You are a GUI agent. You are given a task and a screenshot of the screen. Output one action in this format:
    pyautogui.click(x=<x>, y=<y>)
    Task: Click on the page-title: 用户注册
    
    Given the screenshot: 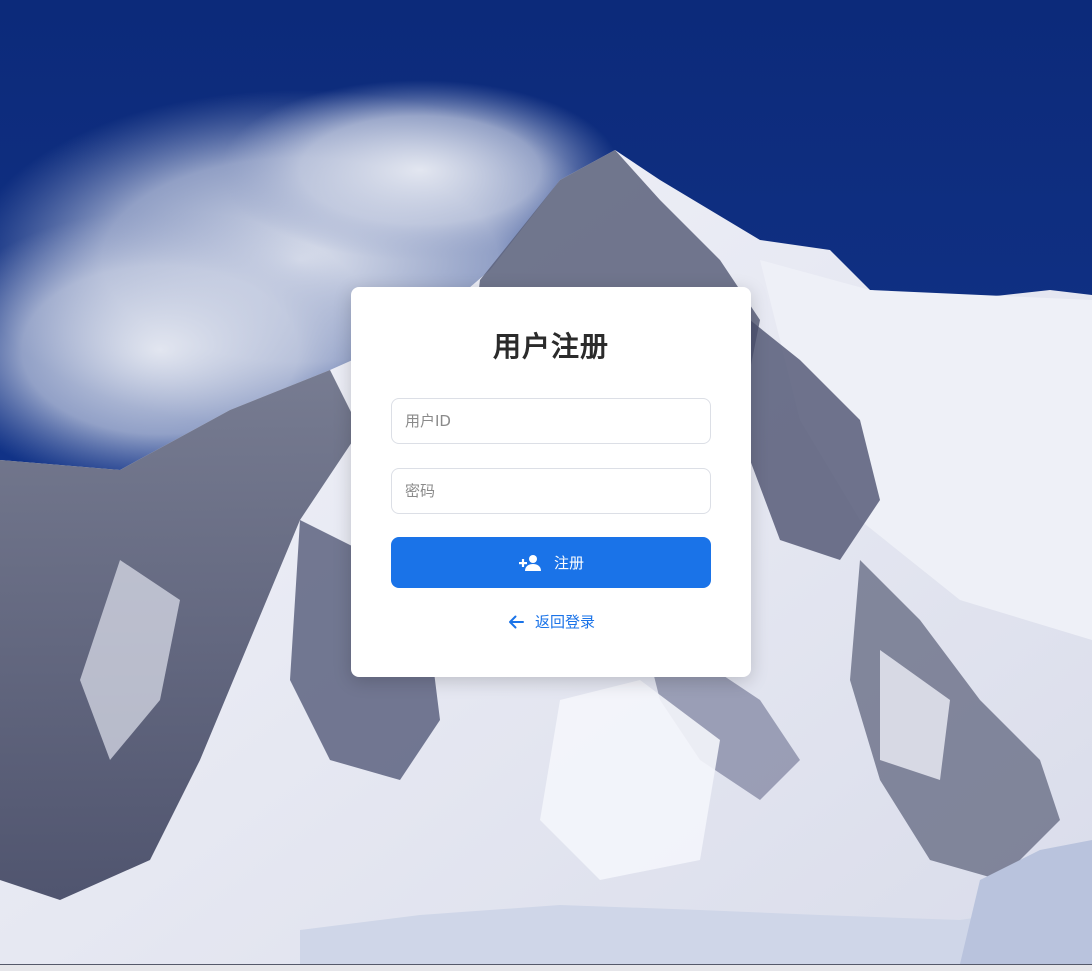 What is the action you would take?
    pyautogui.click(x=550, y=346)
    